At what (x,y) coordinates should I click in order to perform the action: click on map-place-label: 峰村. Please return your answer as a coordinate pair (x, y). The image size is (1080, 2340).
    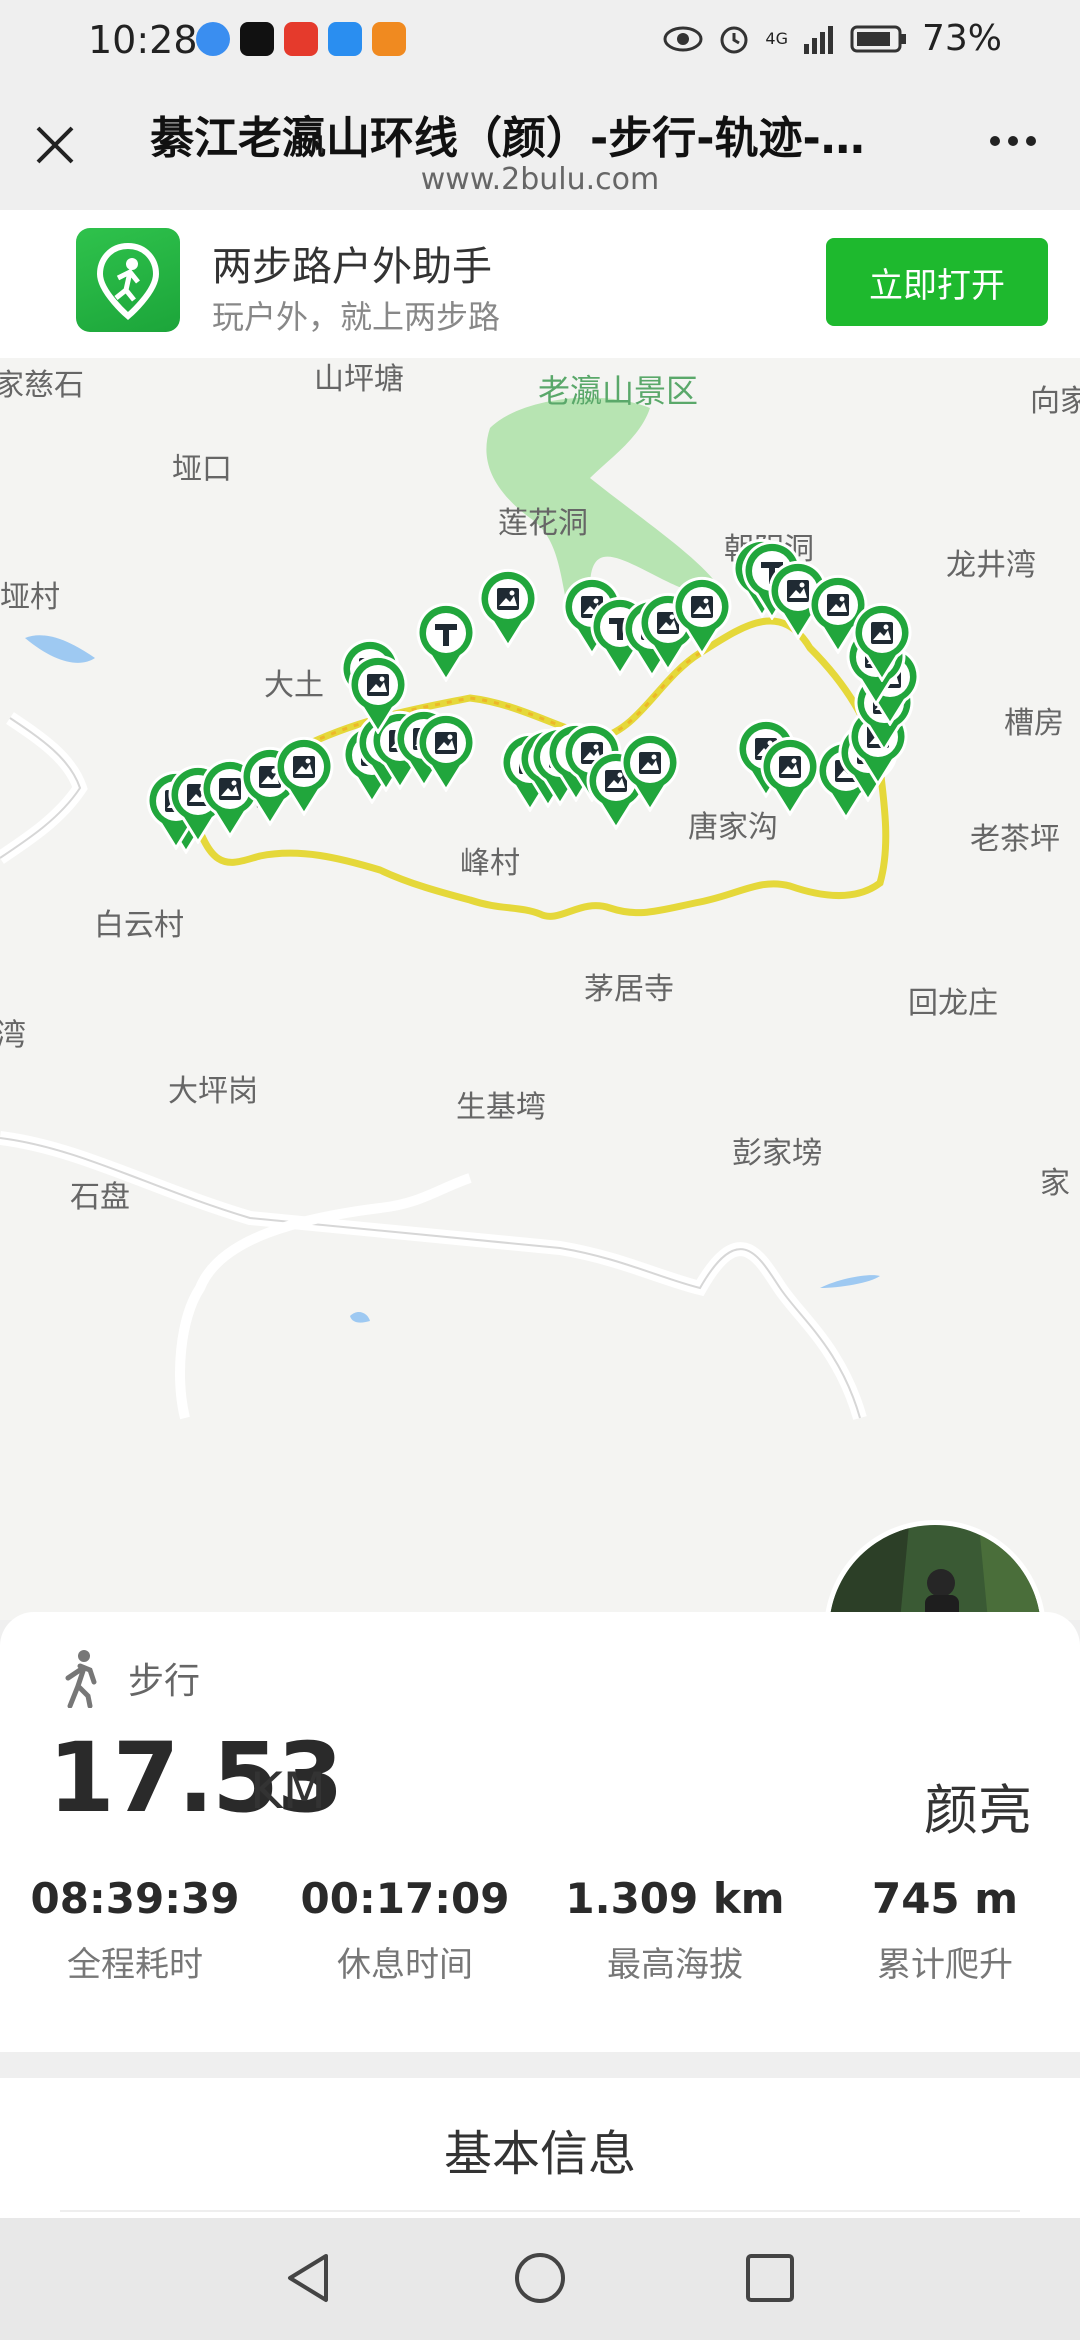
    Looking at the image, I should click on (490, 863).